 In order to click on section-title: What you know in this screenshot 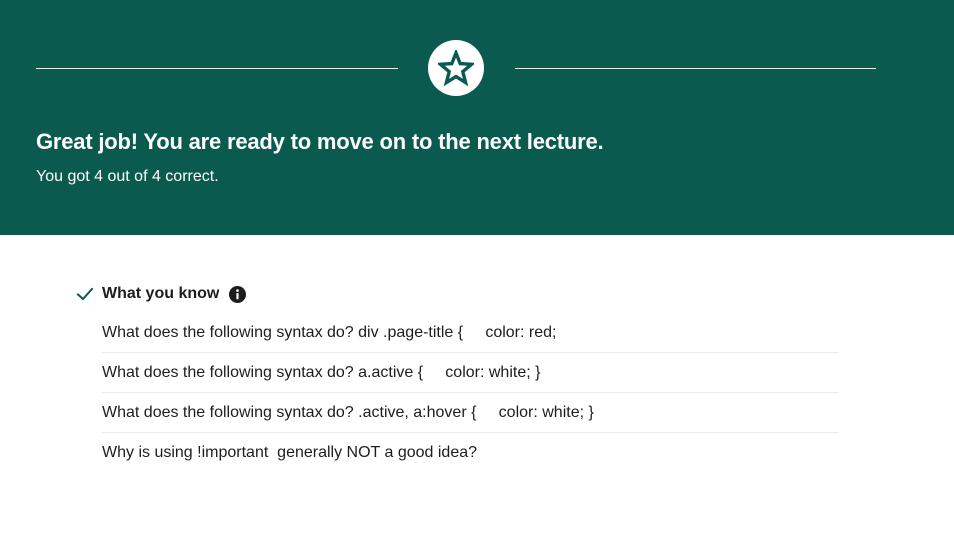, I will do `click(161, 293)`.